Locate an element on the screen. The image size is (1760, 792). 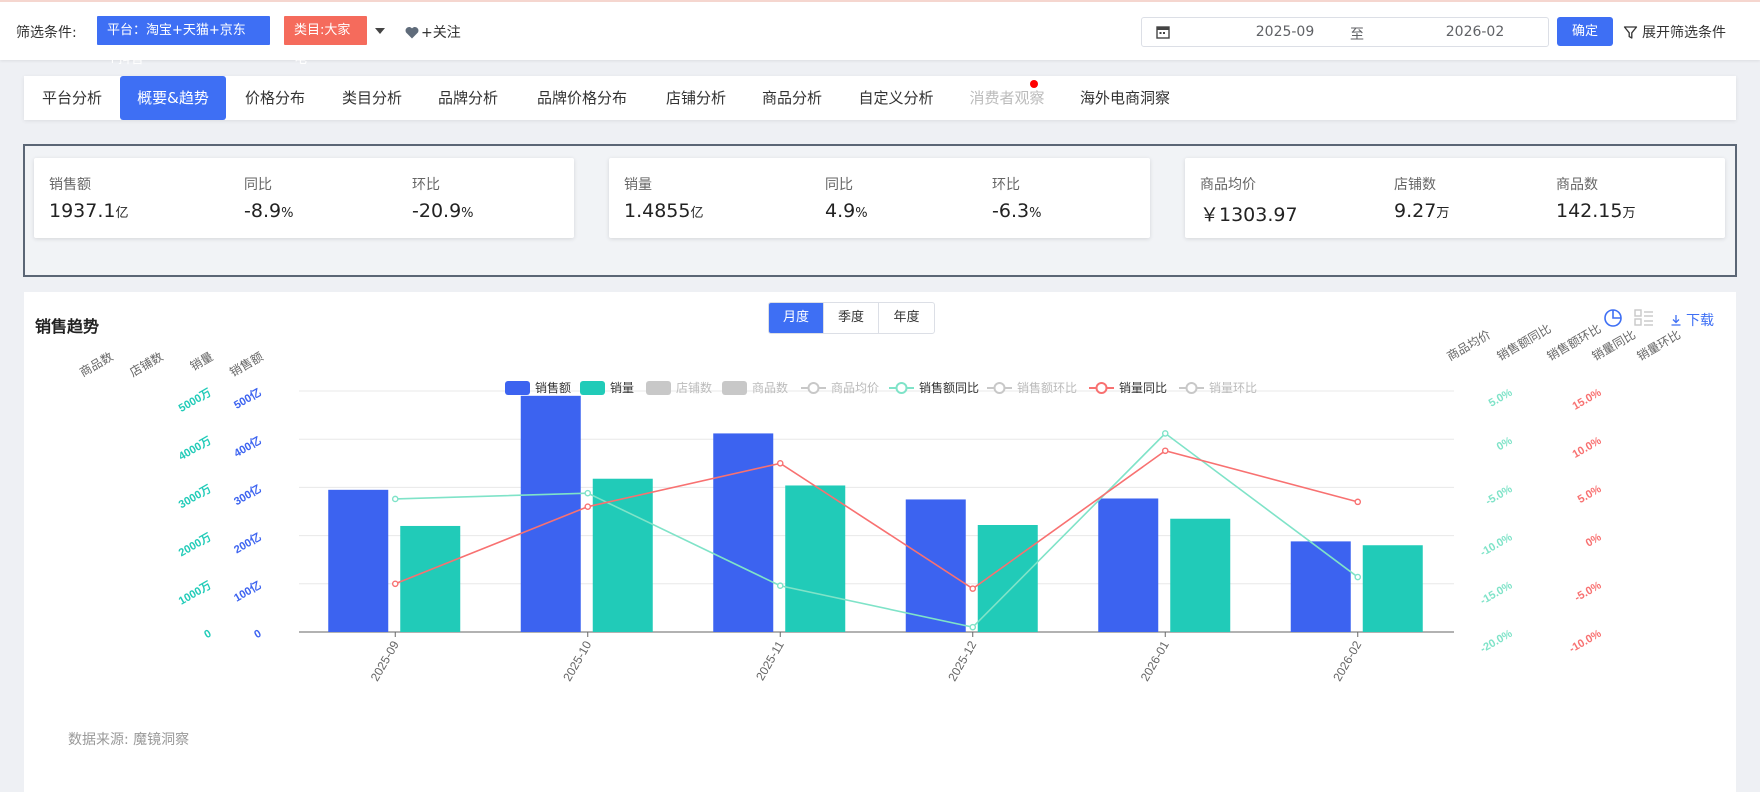
data-source: 数据来源: 魔镜洞察 is located at coordinates (129, 740).